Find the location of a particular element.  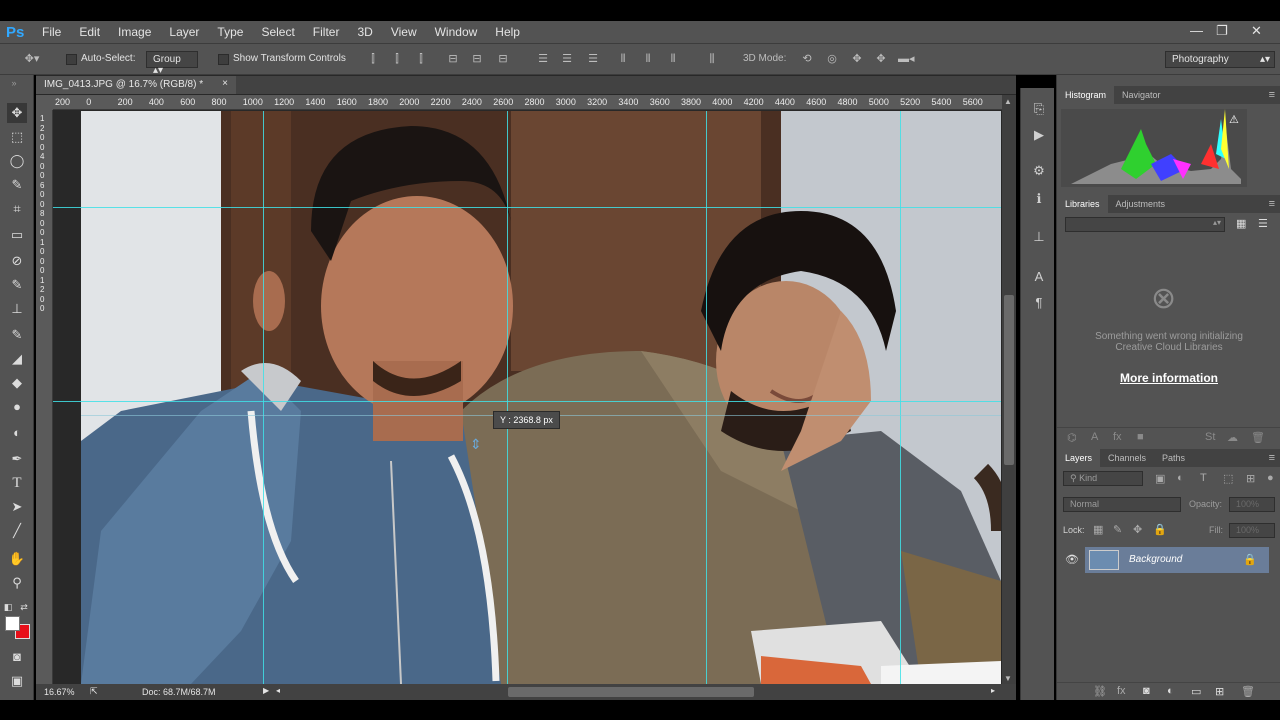

eraser-tool-icon: ◢ is located at coordinates (17, 359).